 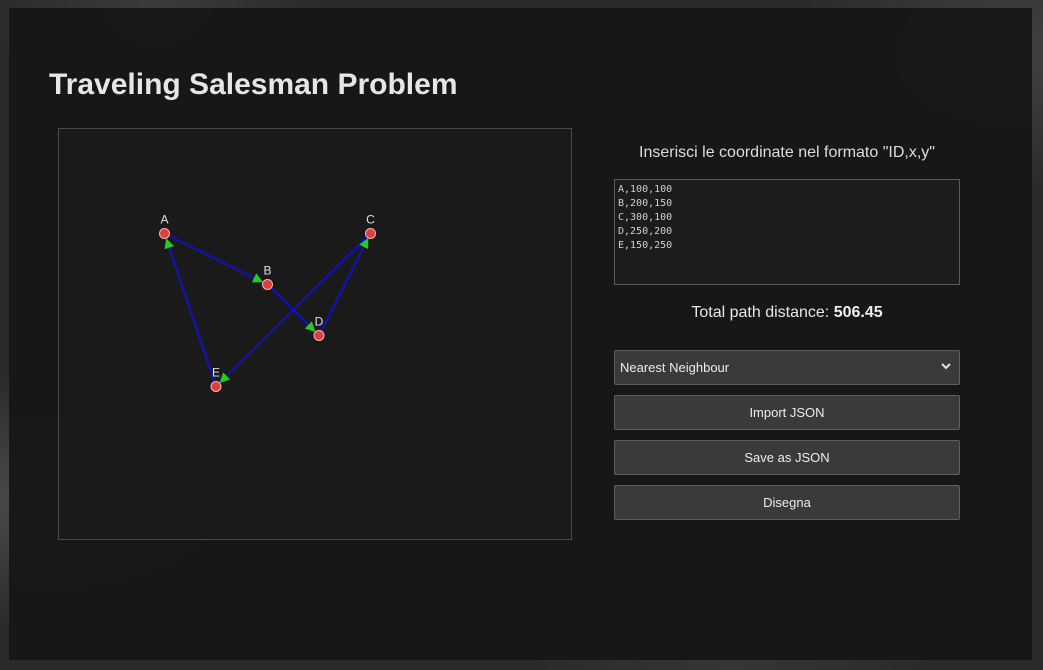 What do you see at coordinates (164, 220) in the screenshot?
I see `node-label-A: A` at bounding box center [164, 220].